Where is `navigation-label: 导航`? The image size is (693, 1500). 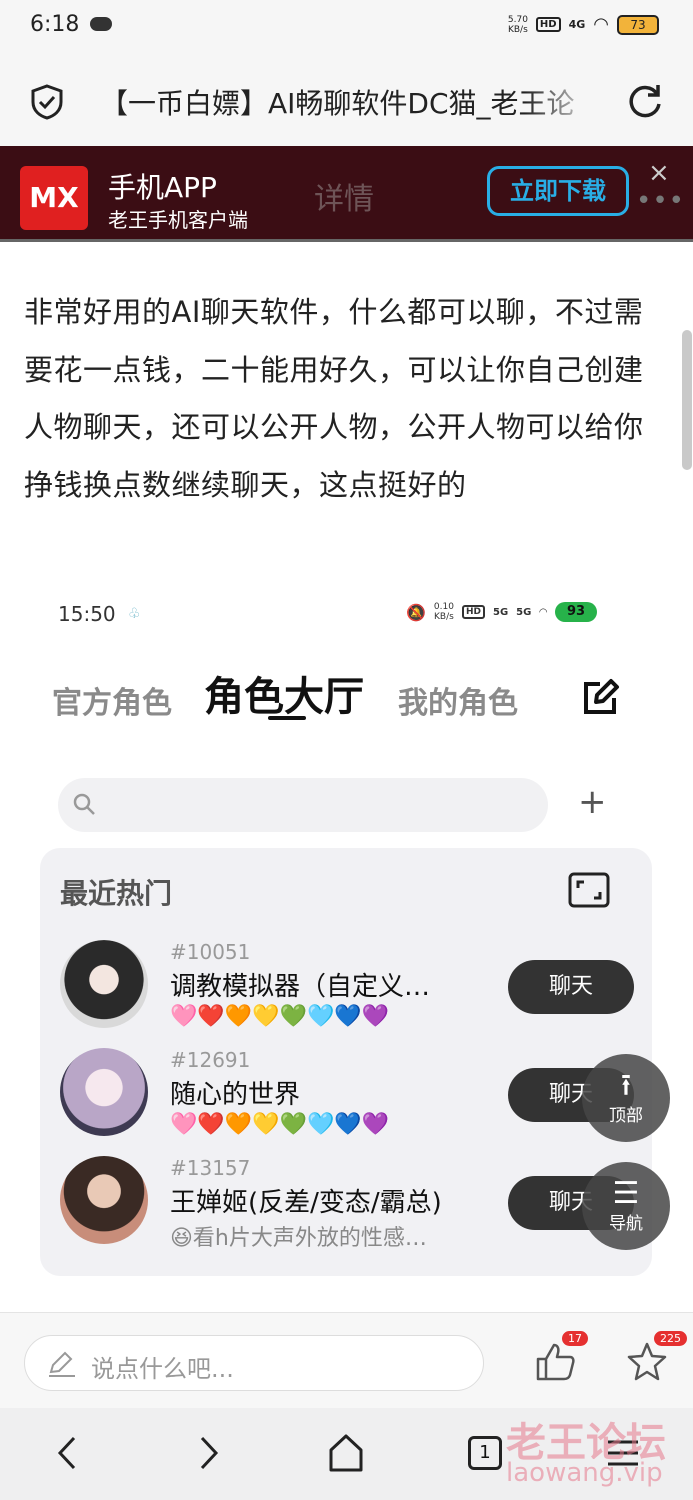
navigation-label: 导航 is located at coordinates (626, 1224).